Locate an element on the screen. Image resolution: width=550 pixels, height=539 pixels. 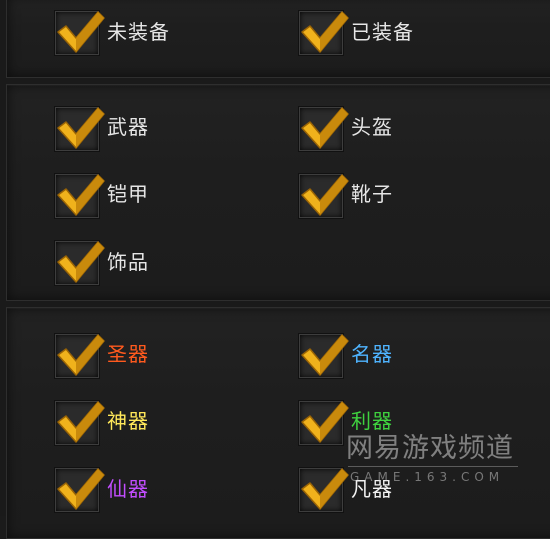
checkbox-weapon is located at coordinates (80, 129).